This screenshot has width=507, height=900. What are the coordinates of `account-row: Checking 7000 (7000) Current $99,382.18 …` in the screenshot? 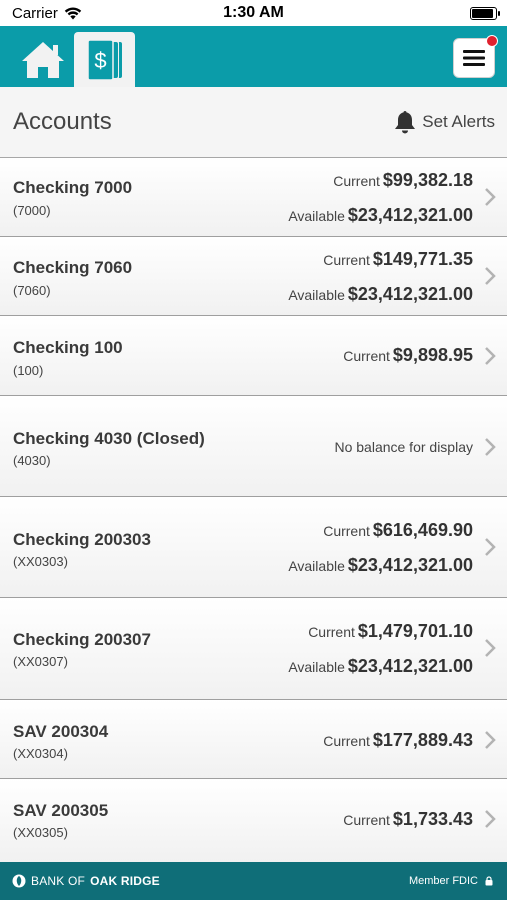 It's located at (253, 197).